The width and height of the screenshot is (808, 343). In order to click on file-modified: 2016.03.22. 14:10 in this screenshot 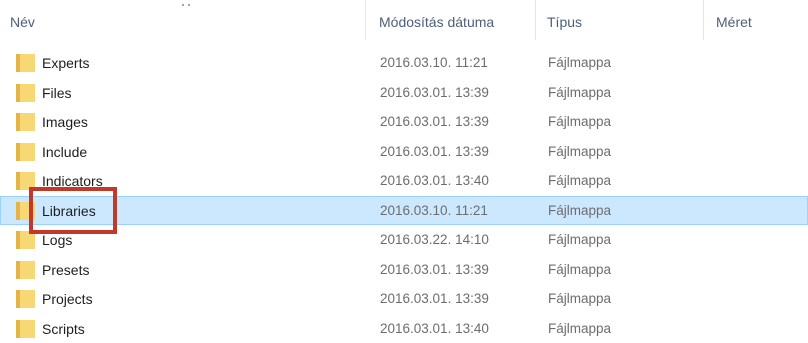, I will do `click(434, 240)`.